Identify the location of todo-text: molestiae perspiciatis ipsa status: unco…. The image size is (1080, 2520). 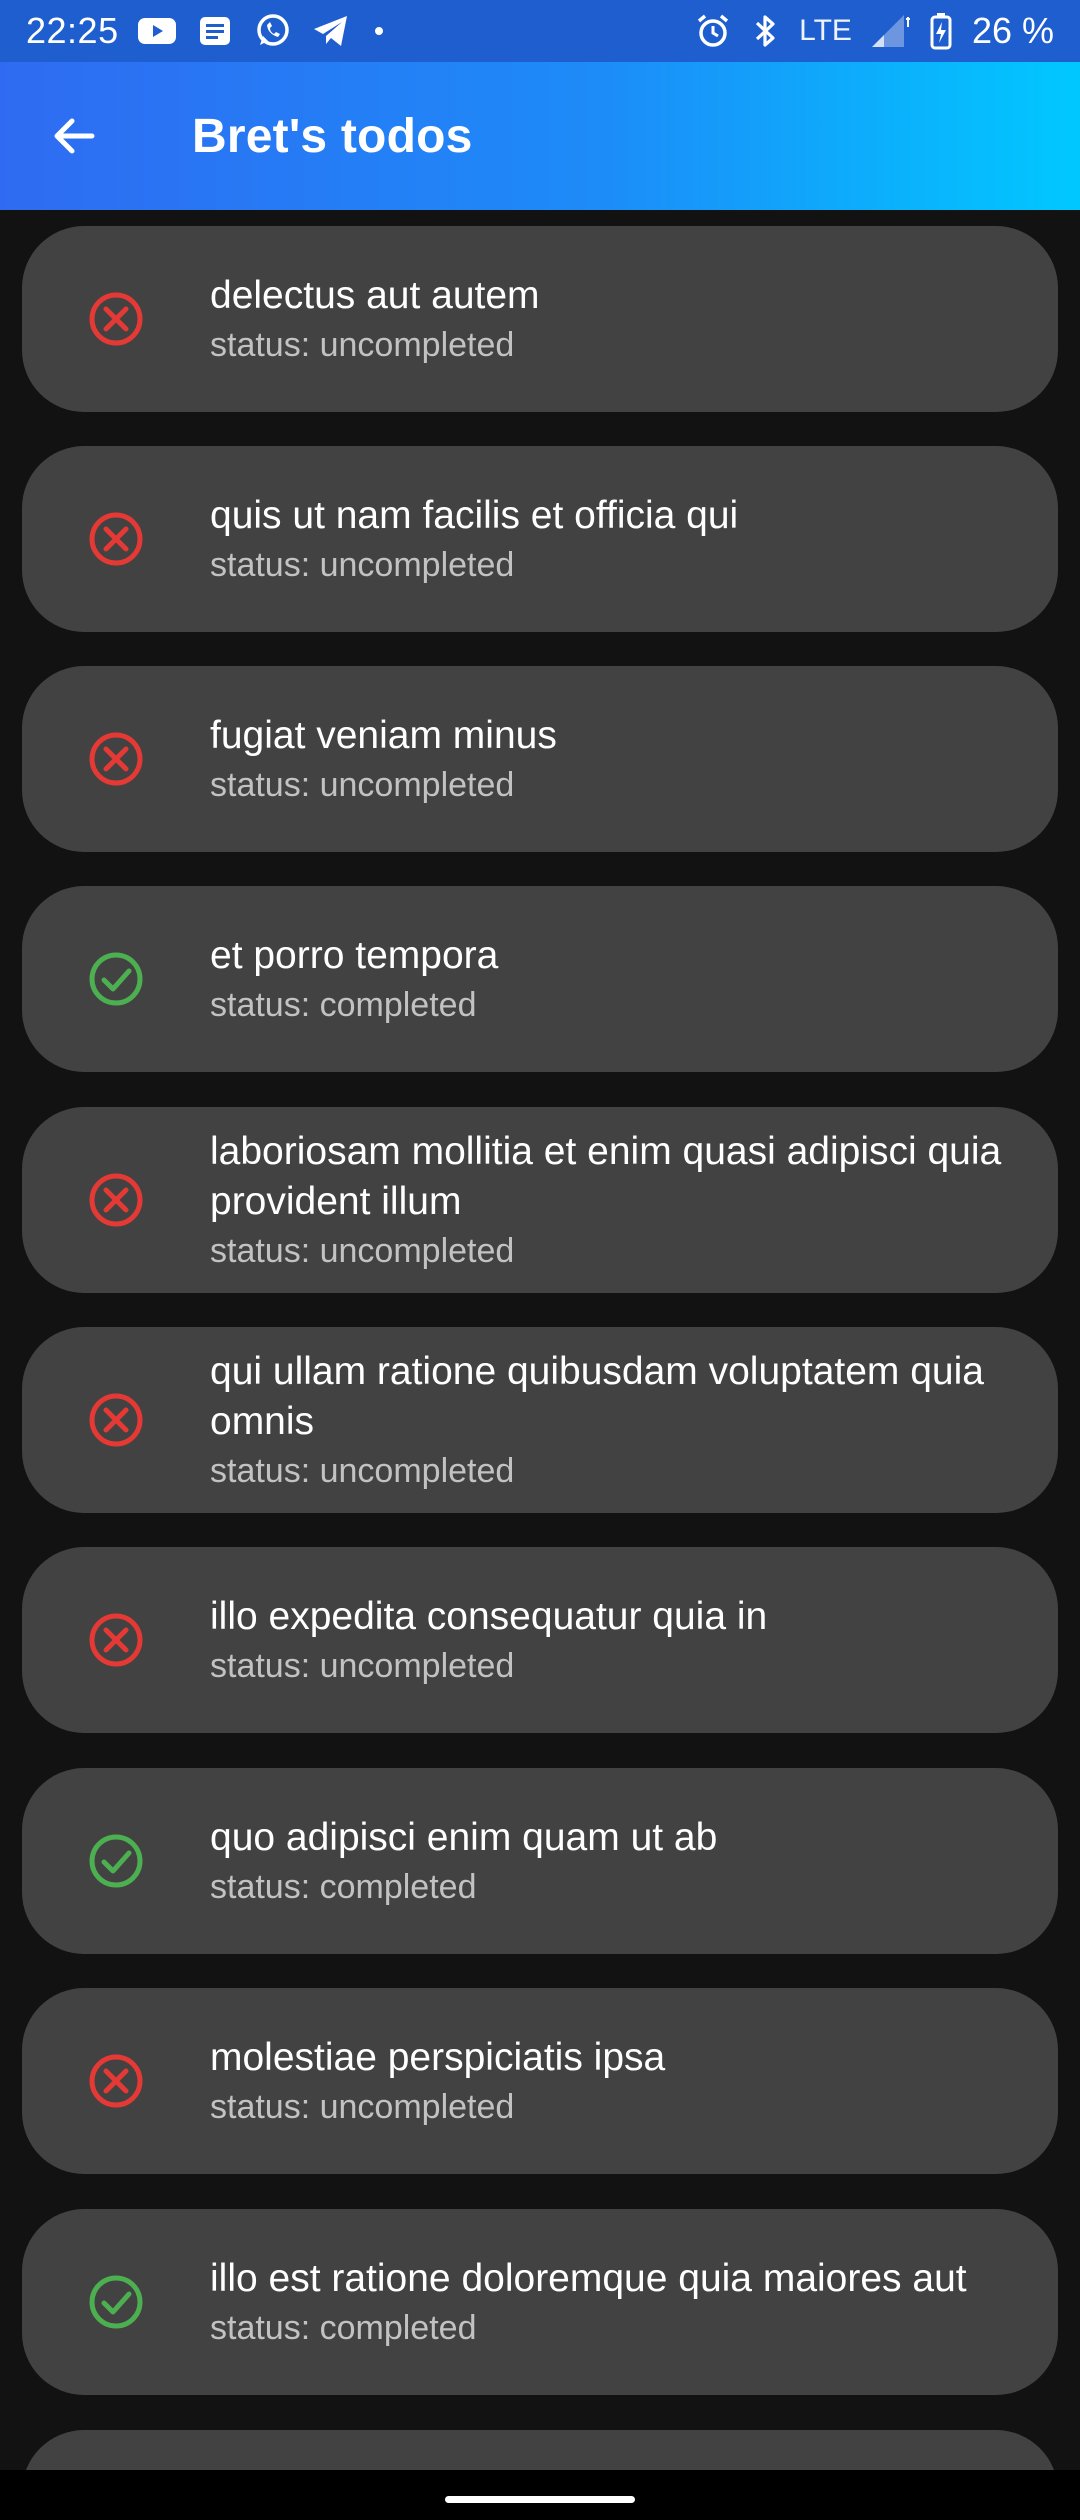
(614, 2081).